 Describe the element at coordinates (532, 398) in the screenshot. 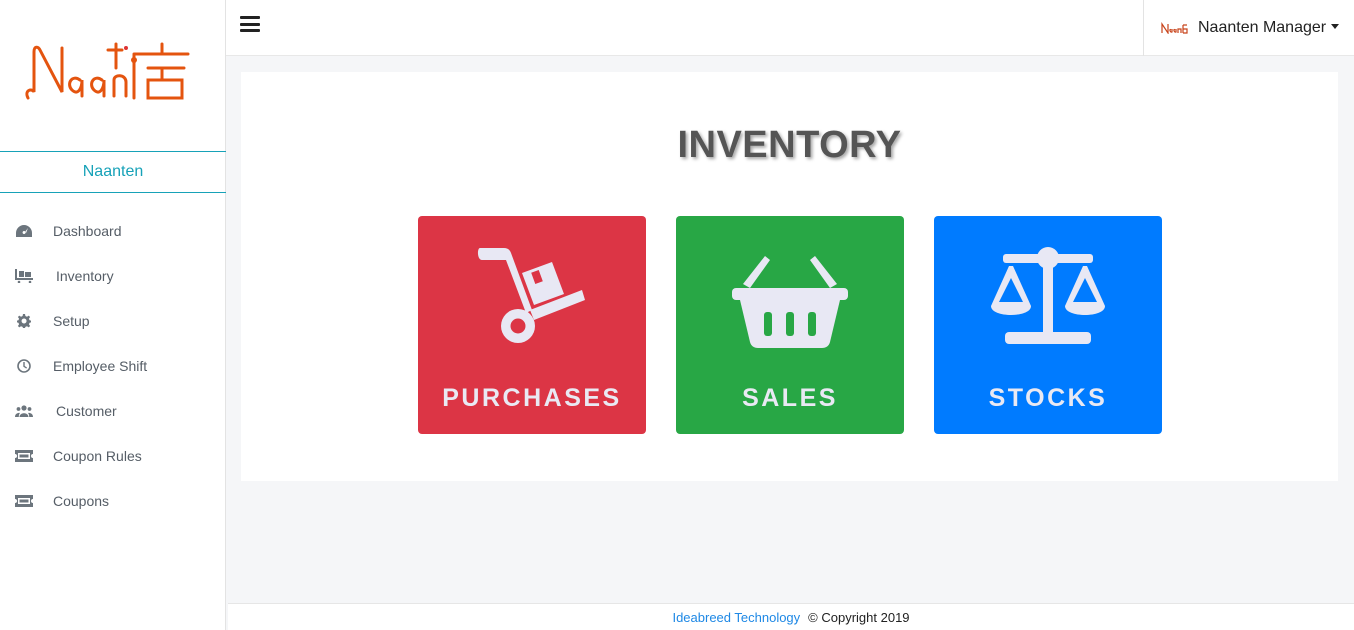

I see `tile-label: PURCHASES` at that location.